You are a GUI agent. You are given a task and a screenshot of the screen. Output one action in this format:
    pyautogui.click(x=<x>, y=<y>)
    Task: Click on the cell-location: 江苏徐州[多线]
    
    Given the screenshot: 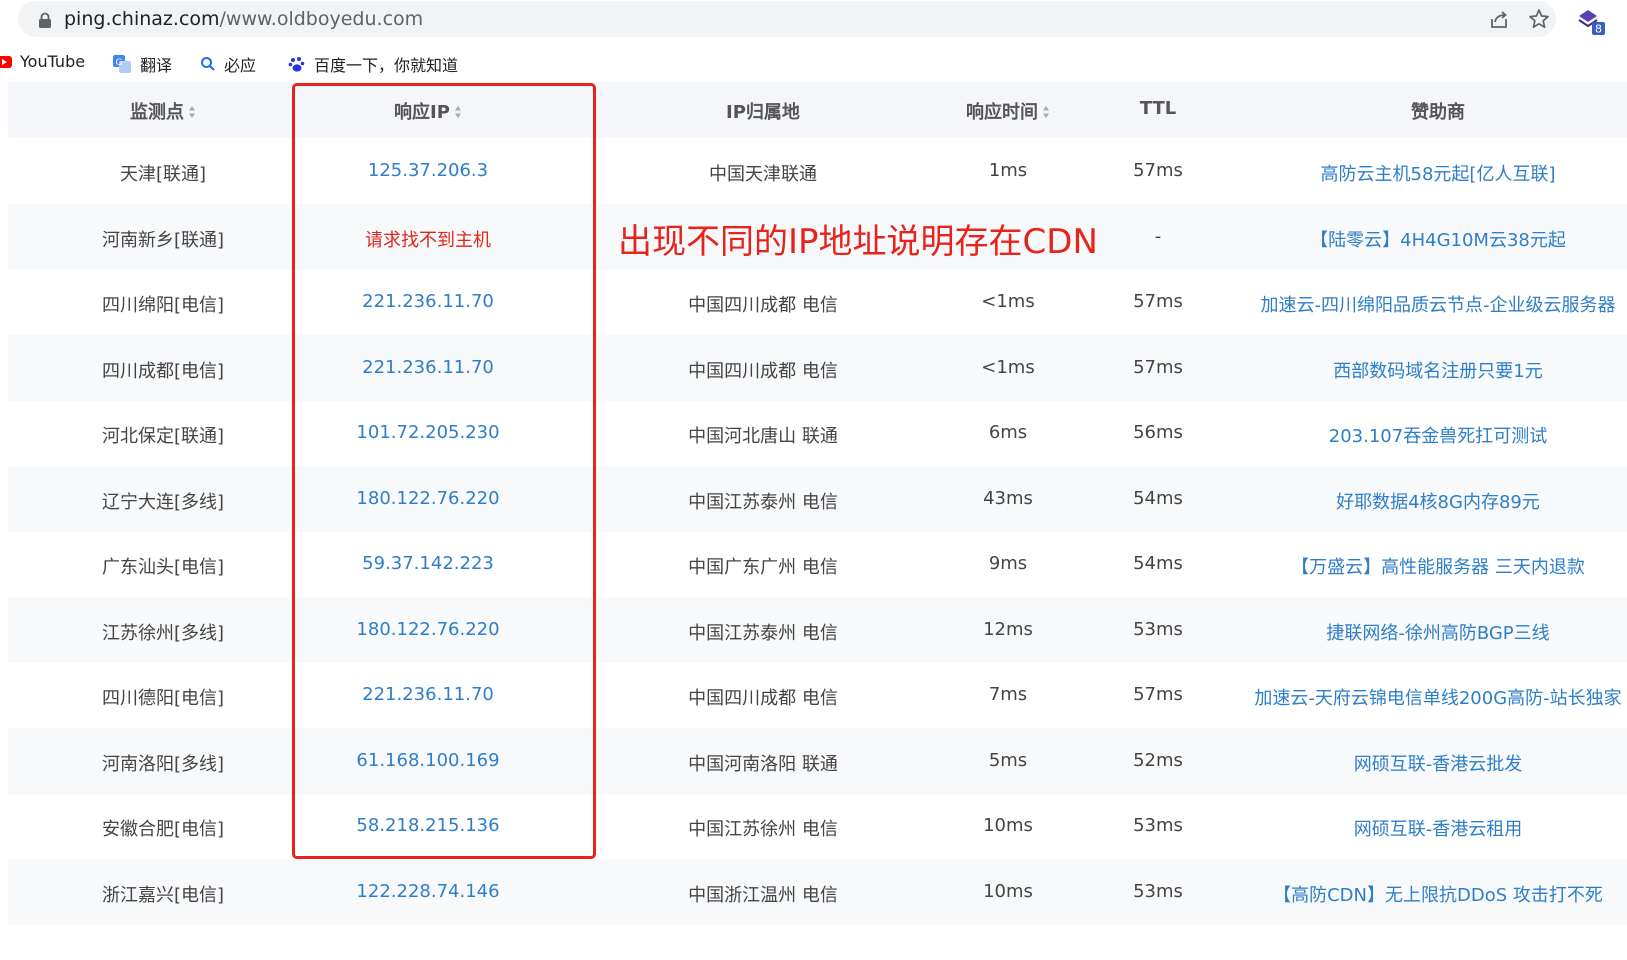 What is the action you would take?
    pyautogui.click(x=163, y=633)
    